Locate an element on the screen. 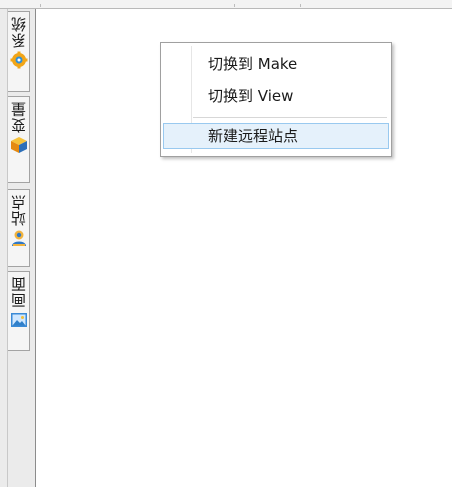 This screenshot has width=452, height=487. vertical-tab-bar: 系统 变量 站点 画面 is located at coordinates (18, 248).